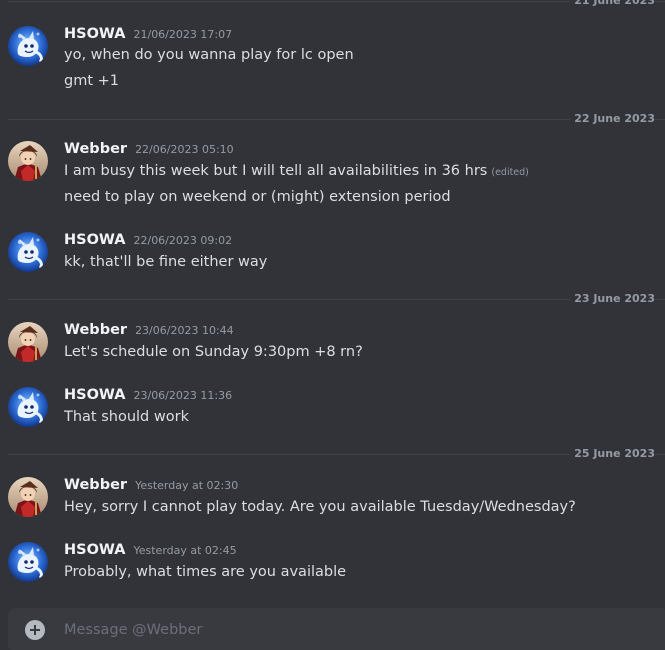 The width and height of the screenshot is (665, 650). What do you see at coordinates (35, 630) in the screenshot?
I see `plus-circle-icon` at bounding box center [35, 630].